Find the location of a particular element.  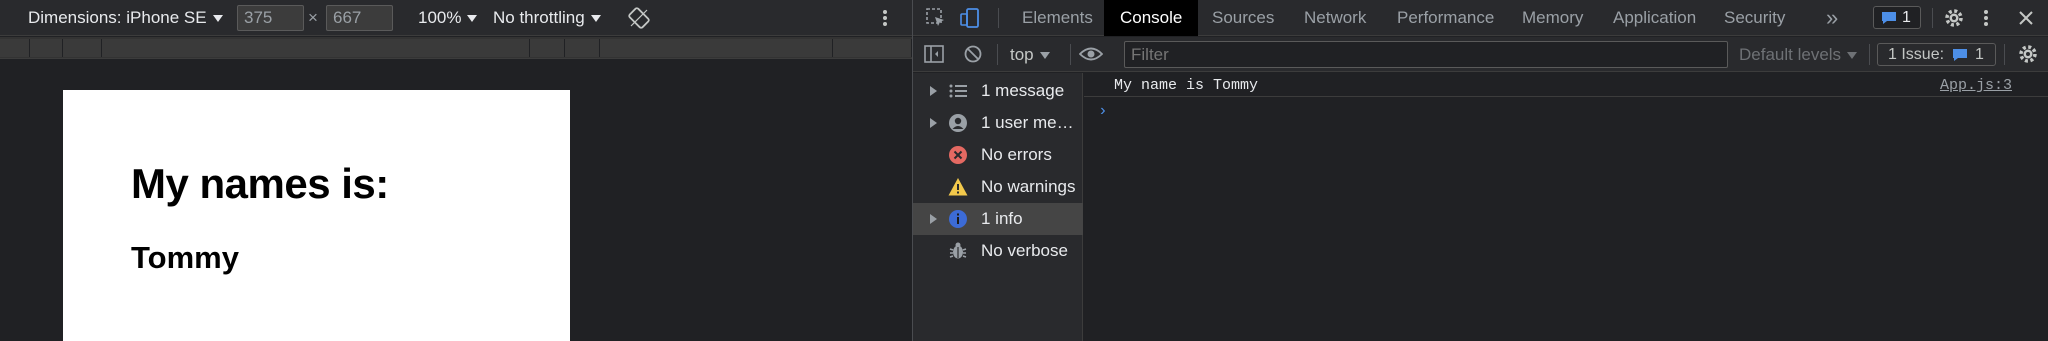

log-levels-label: Default levels is located at coordinates (1790, 54).